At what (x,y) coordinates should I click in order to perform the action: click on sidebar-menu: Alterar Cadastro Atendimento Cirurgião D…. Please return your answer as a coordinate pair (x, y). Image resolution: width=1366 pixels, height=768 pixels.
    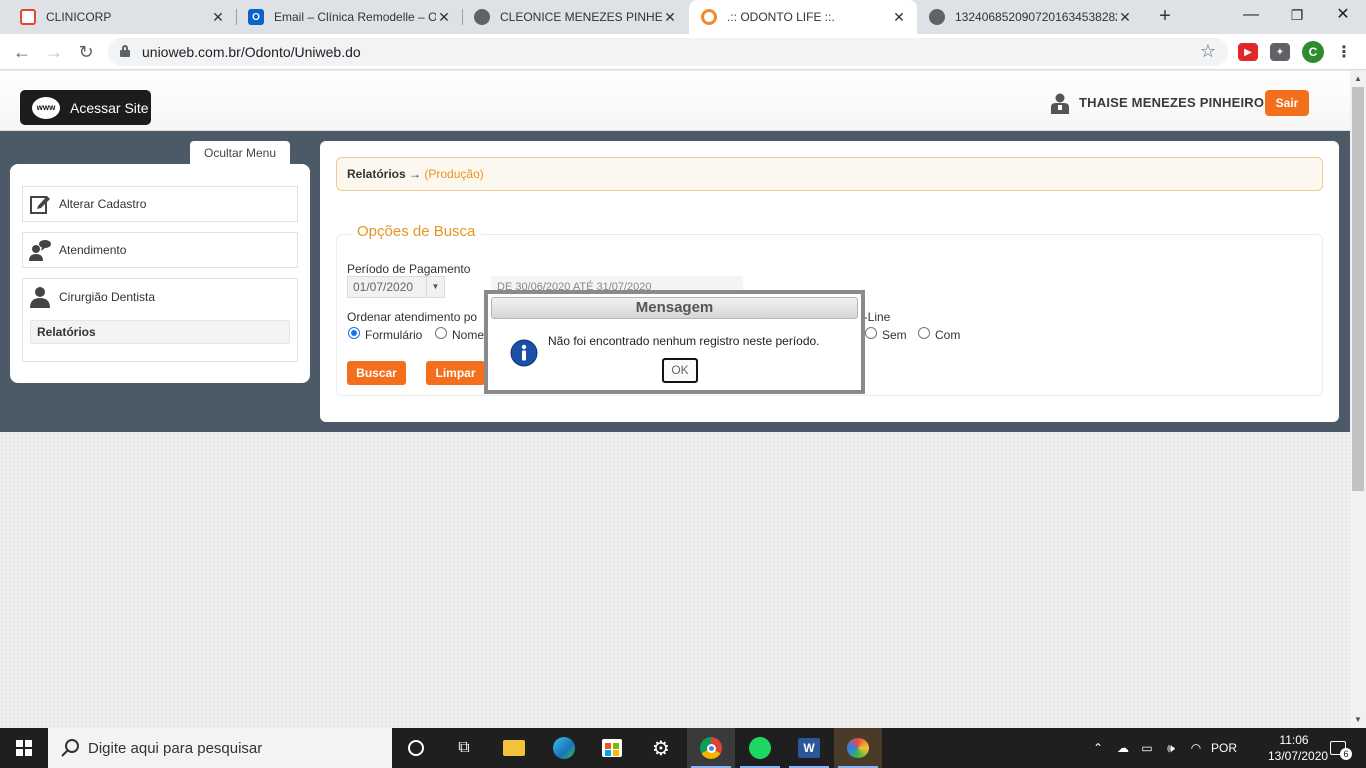
    Looking at the image, I should click on (160, 273).